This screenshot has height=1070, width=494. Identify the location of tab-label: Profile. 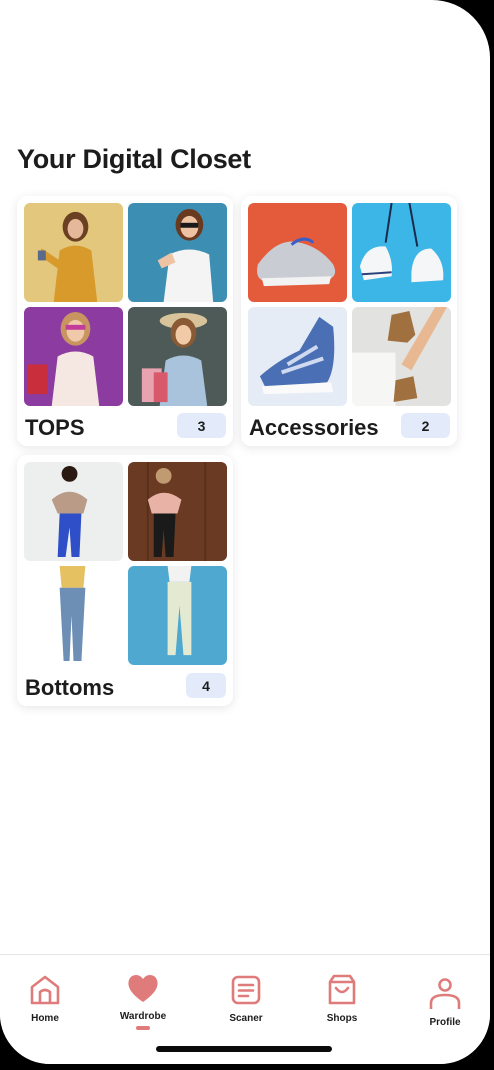
(445, 1022).